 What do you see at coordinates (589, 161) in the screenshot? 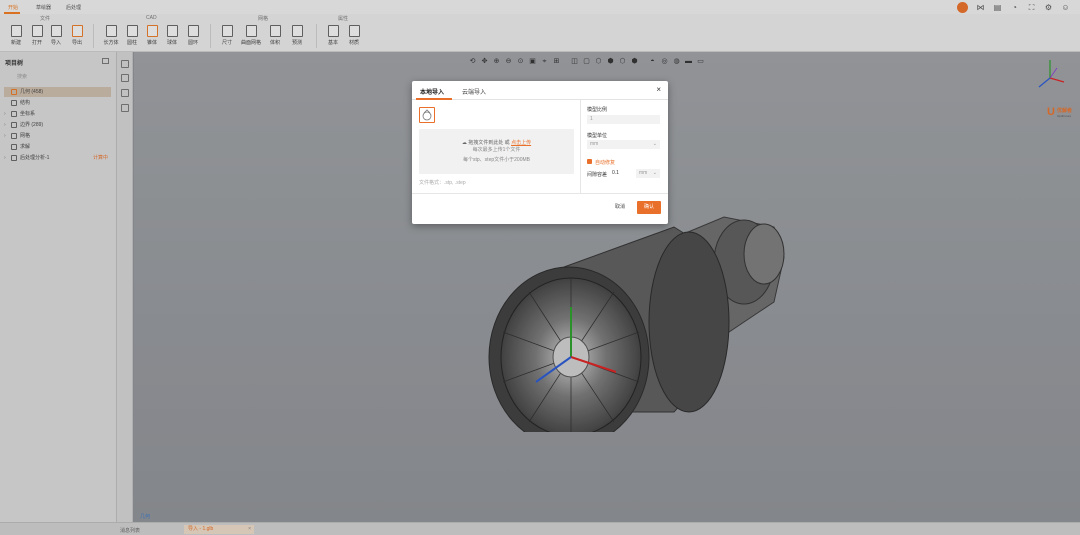
I see `auto-repair-checkbox` at bounding box center [589, 161].